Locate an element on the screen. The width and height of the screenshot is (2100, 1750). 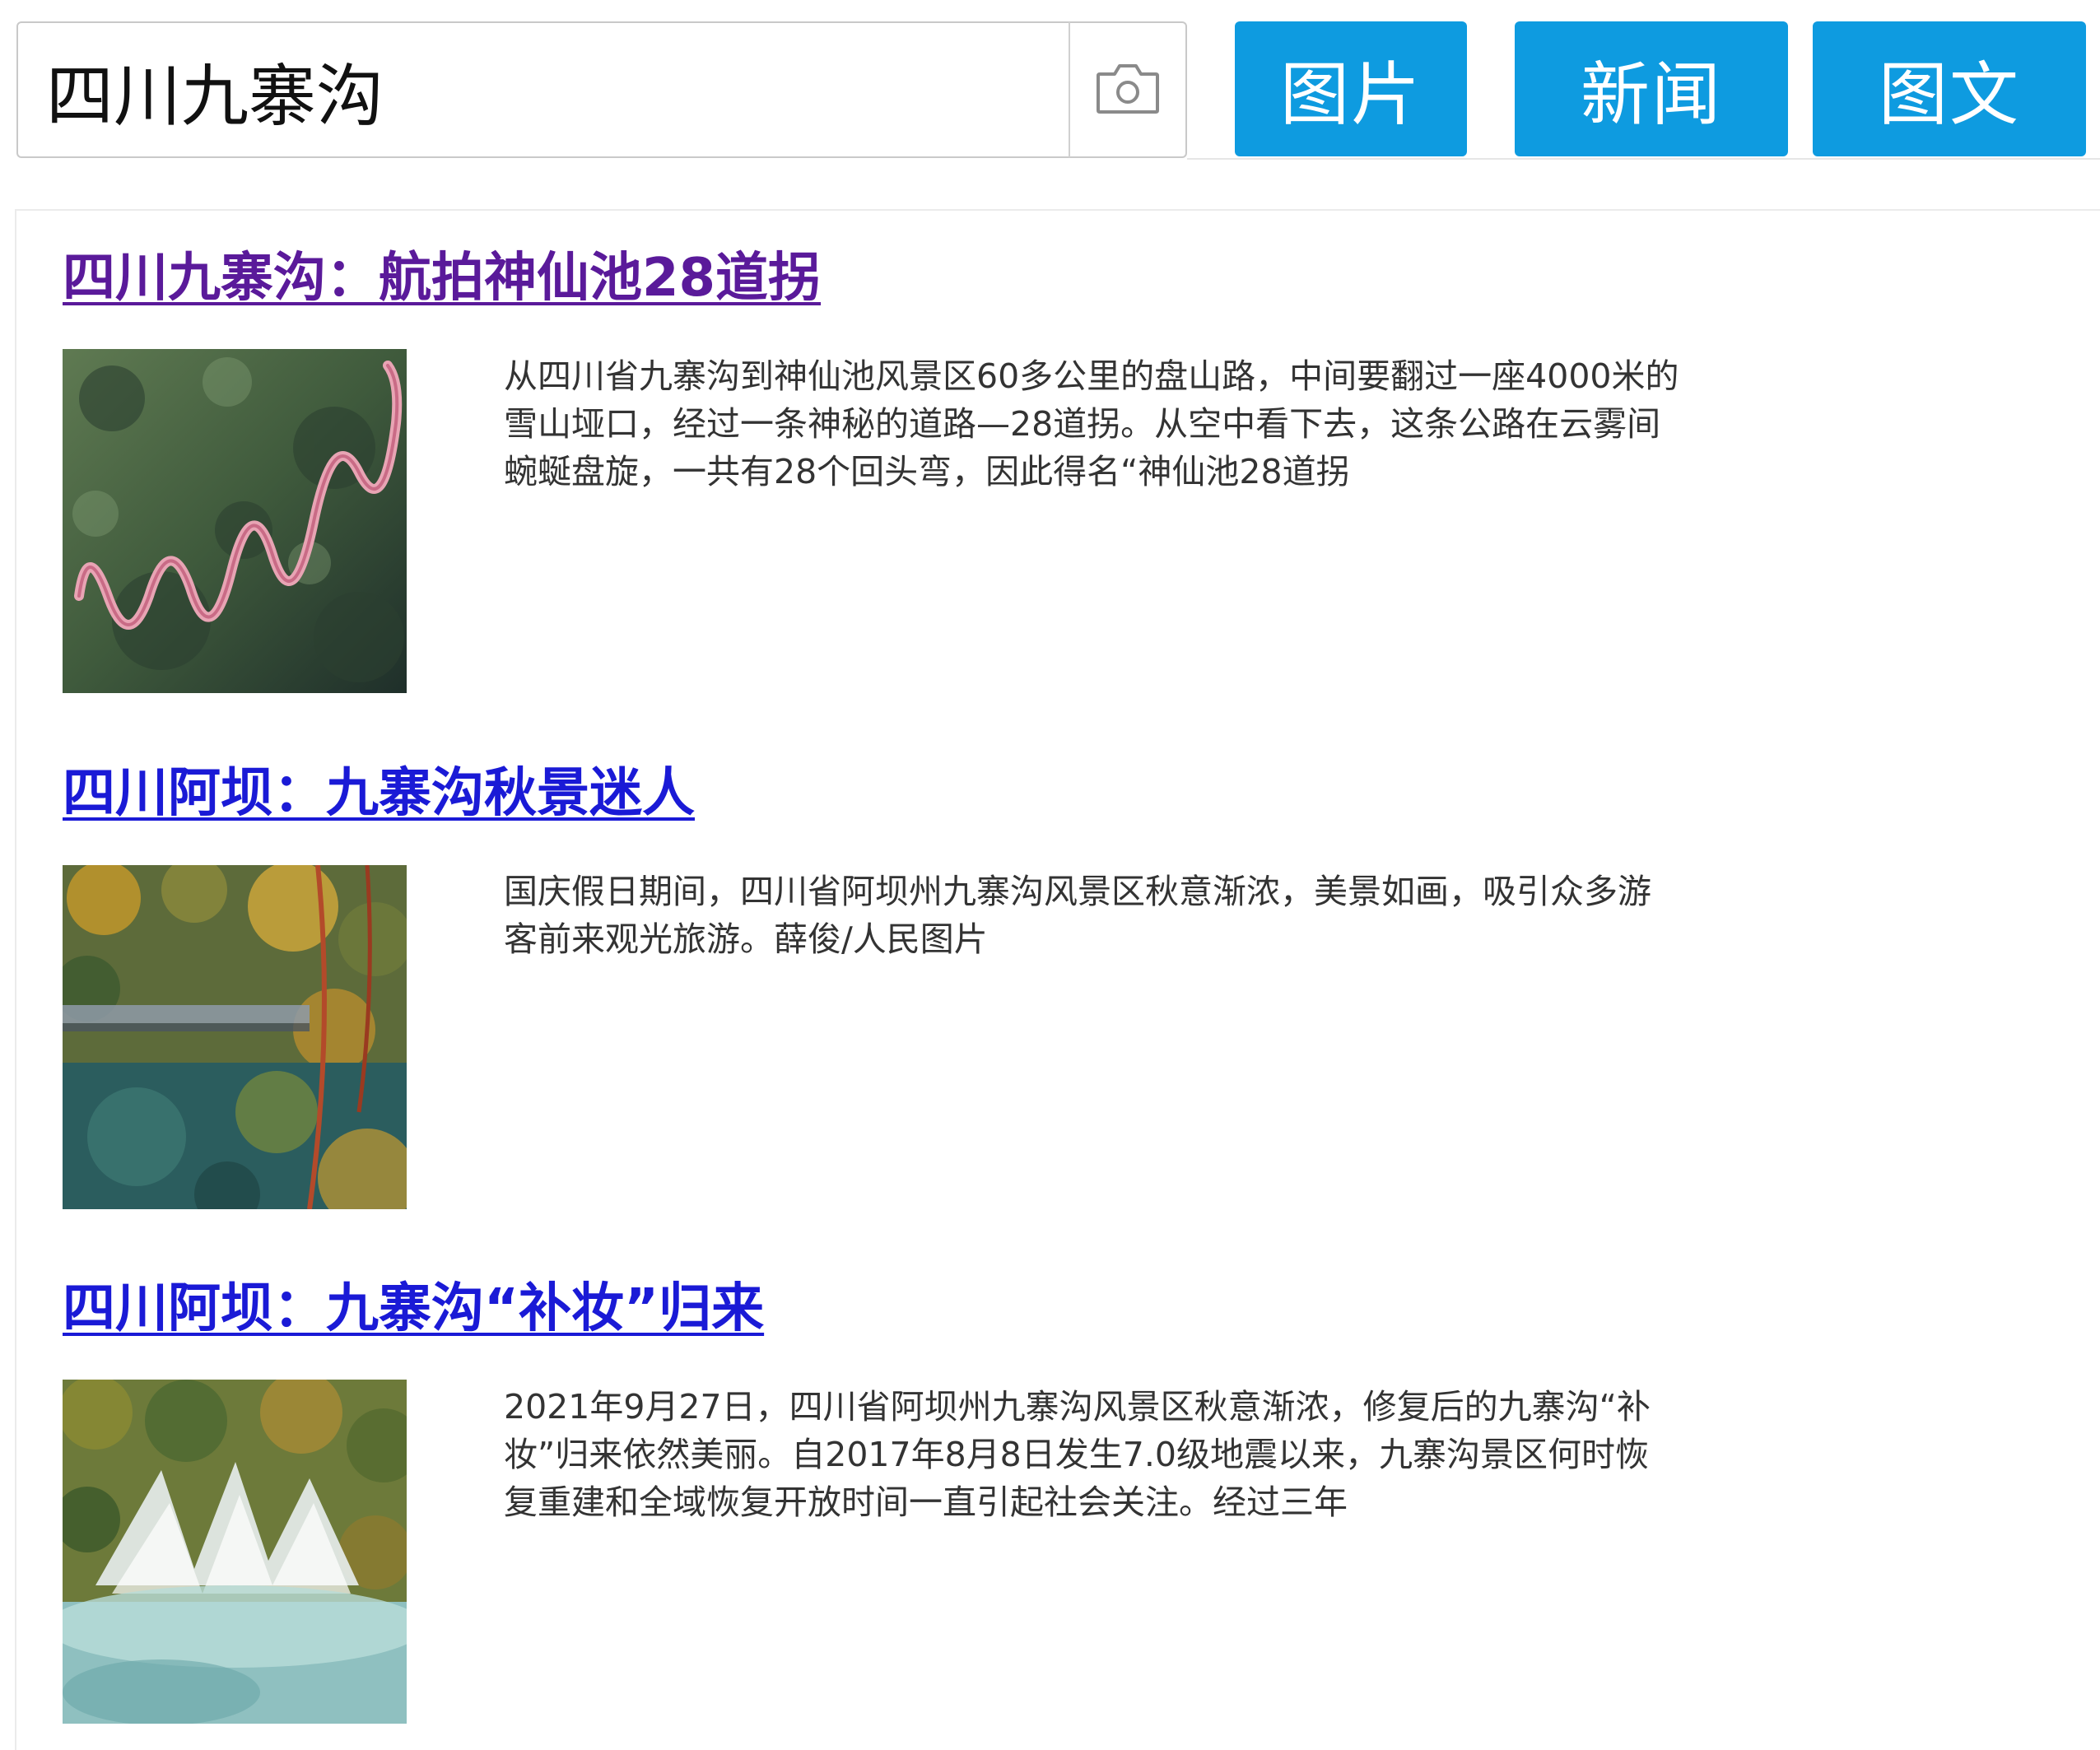
tab-images: 图片 is located at coordinates (1351, 88).